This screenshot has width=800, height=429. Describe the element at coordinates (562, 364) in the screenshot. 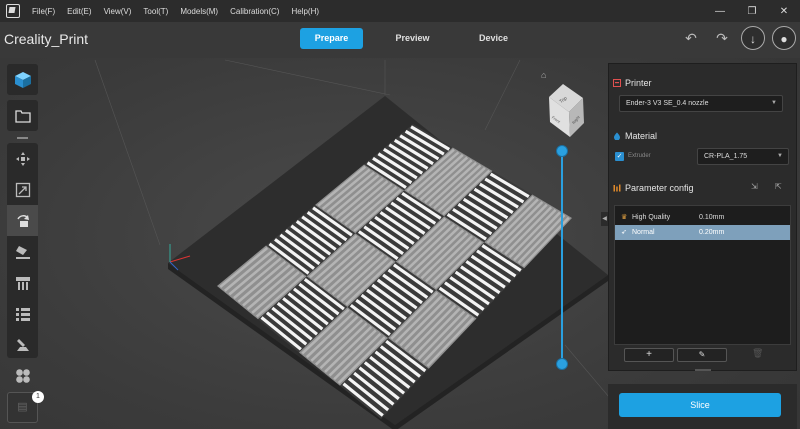

I see `layer-slider-bottom-handle` at that location.